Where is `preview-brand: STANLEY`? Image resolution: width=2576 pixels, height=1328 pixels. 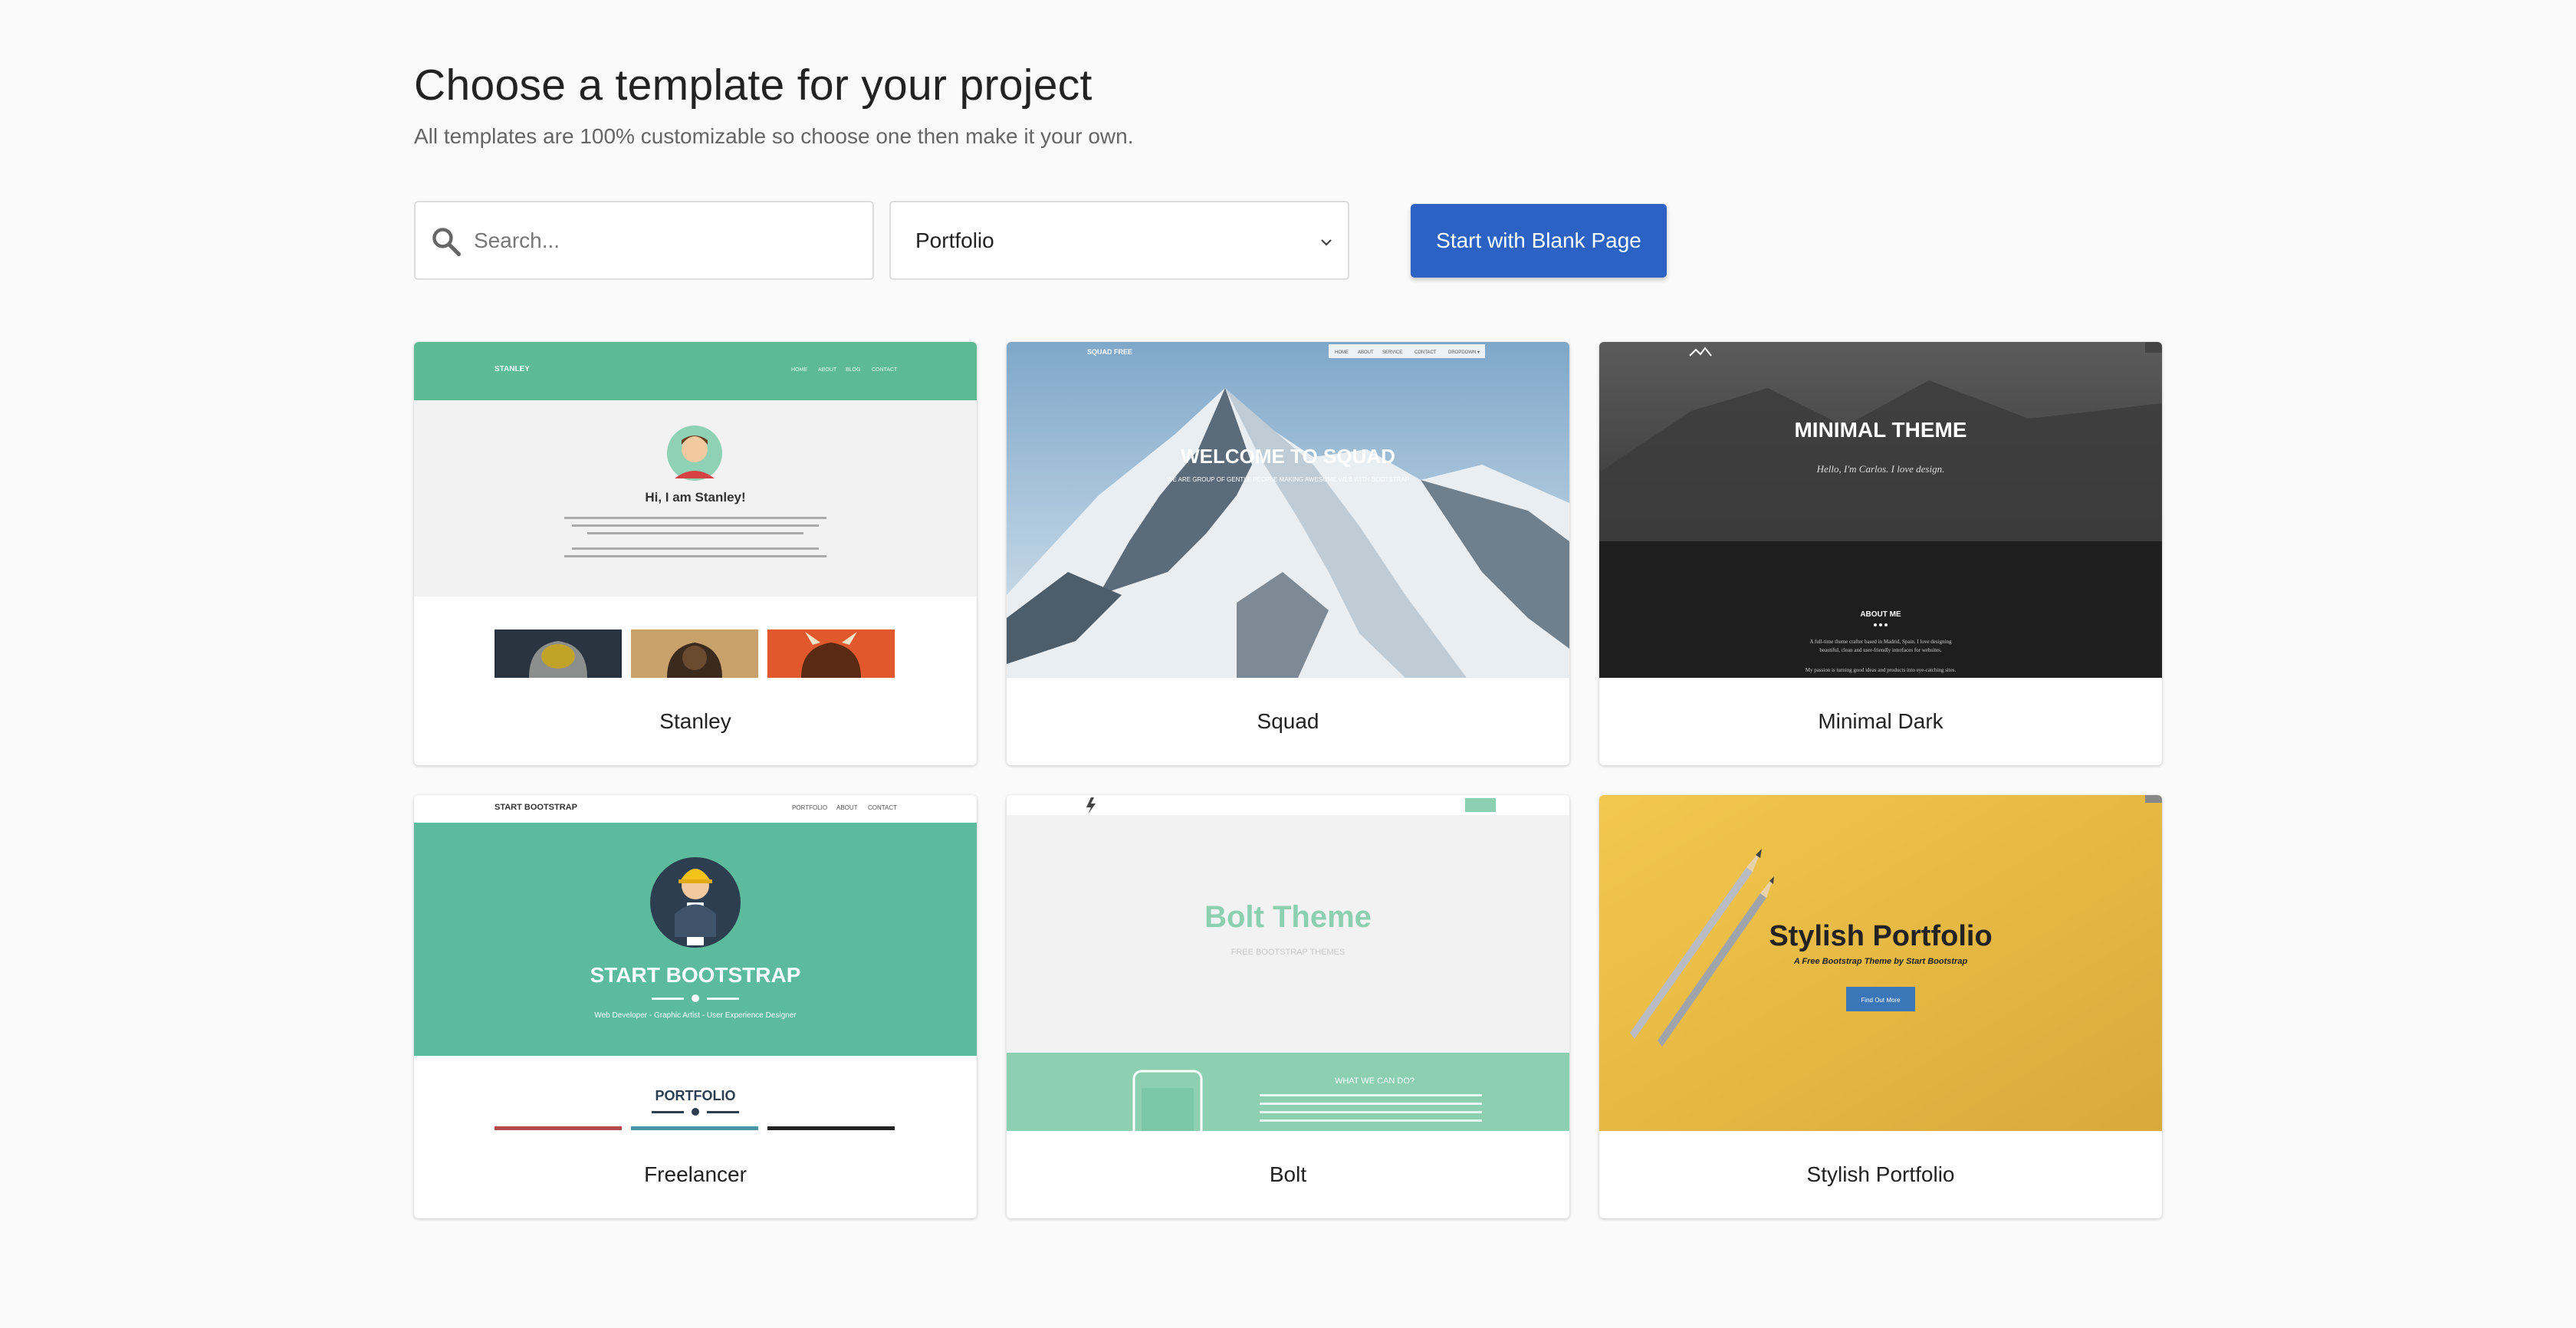
preview-brand: STANLEY is located at coordinates (513, 369).